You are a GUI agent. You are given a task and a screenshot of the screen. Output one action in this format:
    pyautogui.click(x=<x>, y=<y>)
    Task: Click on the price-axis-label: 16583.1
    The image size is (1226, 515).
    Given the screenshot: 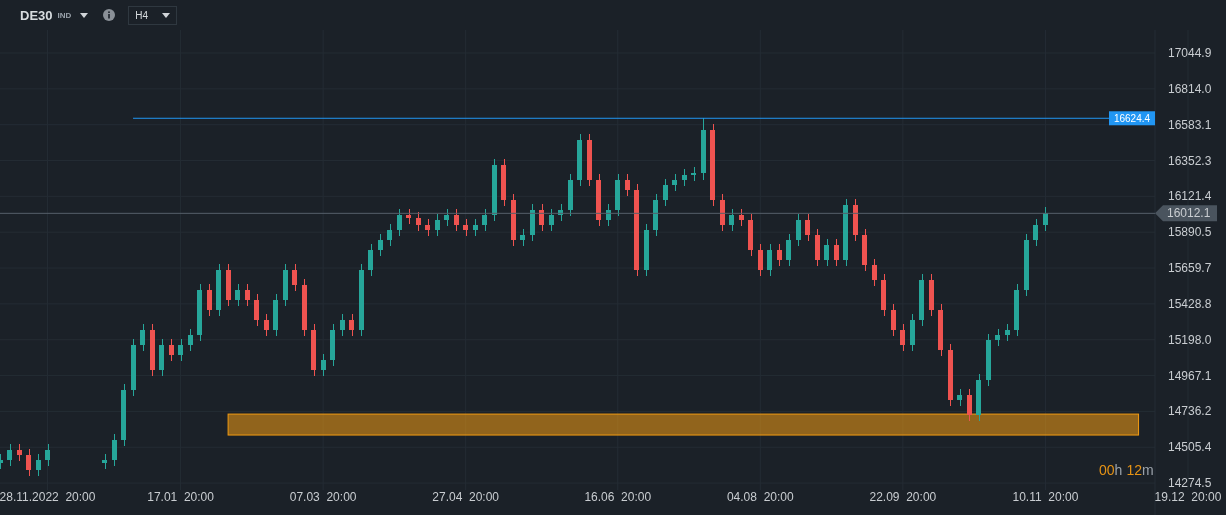 What is the action you would take?
    pyautogui.click(x=1190, y=124)
    